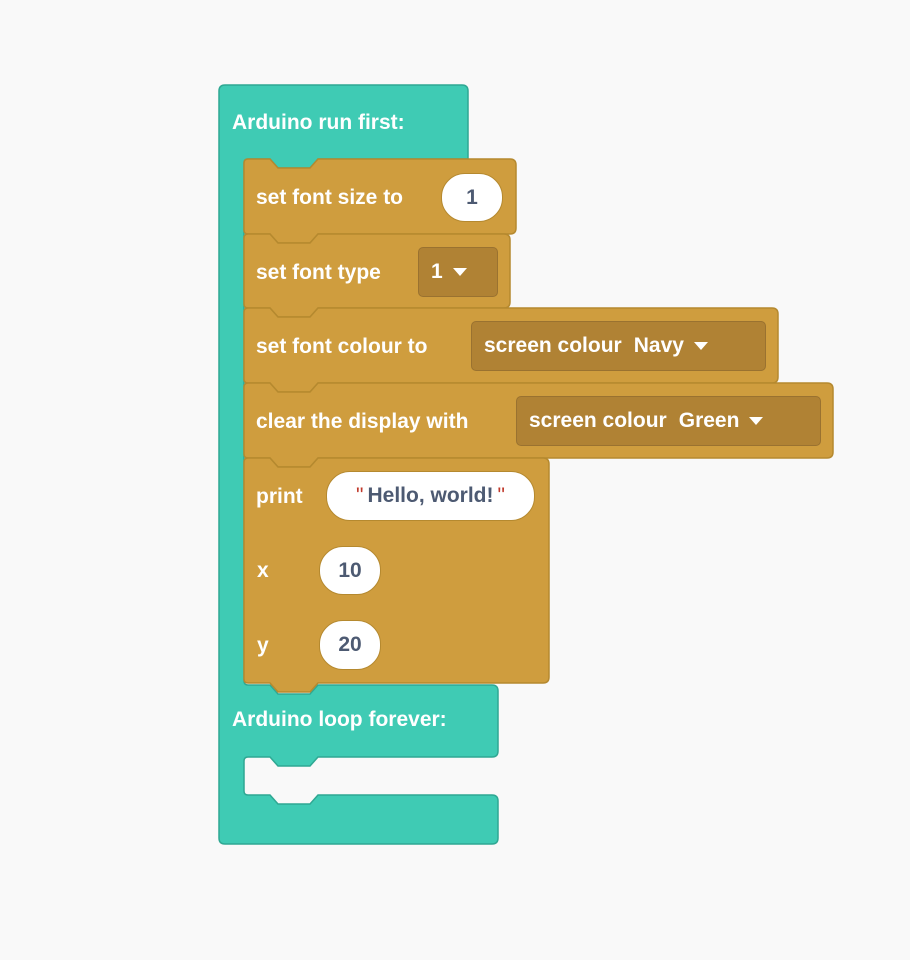 This screenshot has width=910, height=960. What do you see at coordinates (598, 420) in the screenshot?
I see `display-colour-prefix: screen colour` at bounding box center [598, 420].